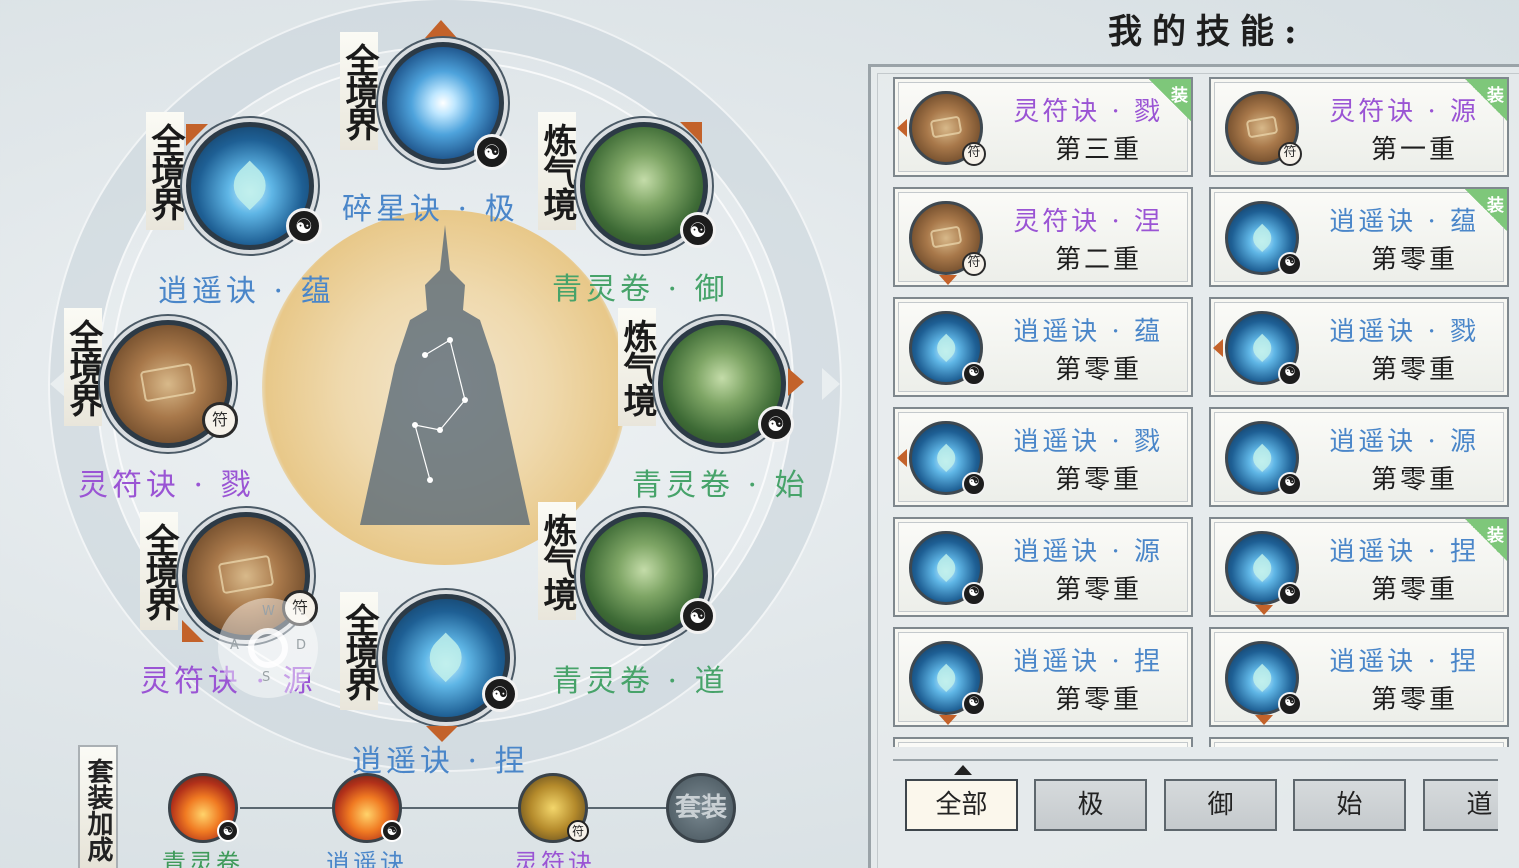 The image size is (1519, 868). What do you see at coordinates (640, 681) in the screenshot?
I see `skill-label: 青灵卷 · 道` at bounding box center [640, 681].